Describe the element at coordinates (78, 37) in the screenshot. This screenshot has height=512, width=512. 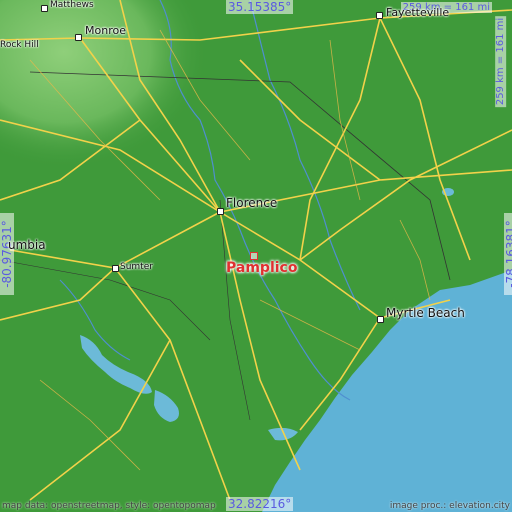
I see `city-marker-monroe` at that location.